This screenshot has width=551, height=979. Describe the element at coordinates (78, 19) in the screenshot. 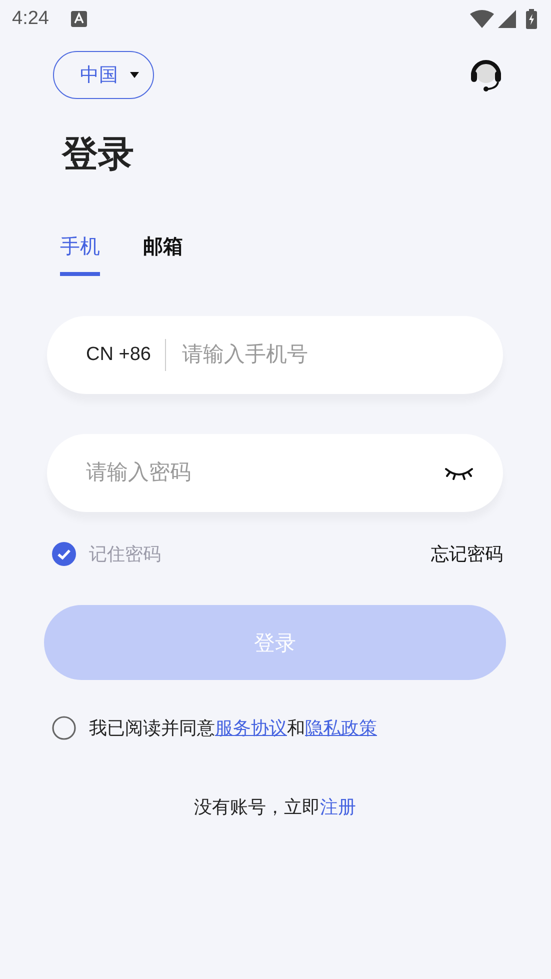

I see `keyboard-icon` at that location.